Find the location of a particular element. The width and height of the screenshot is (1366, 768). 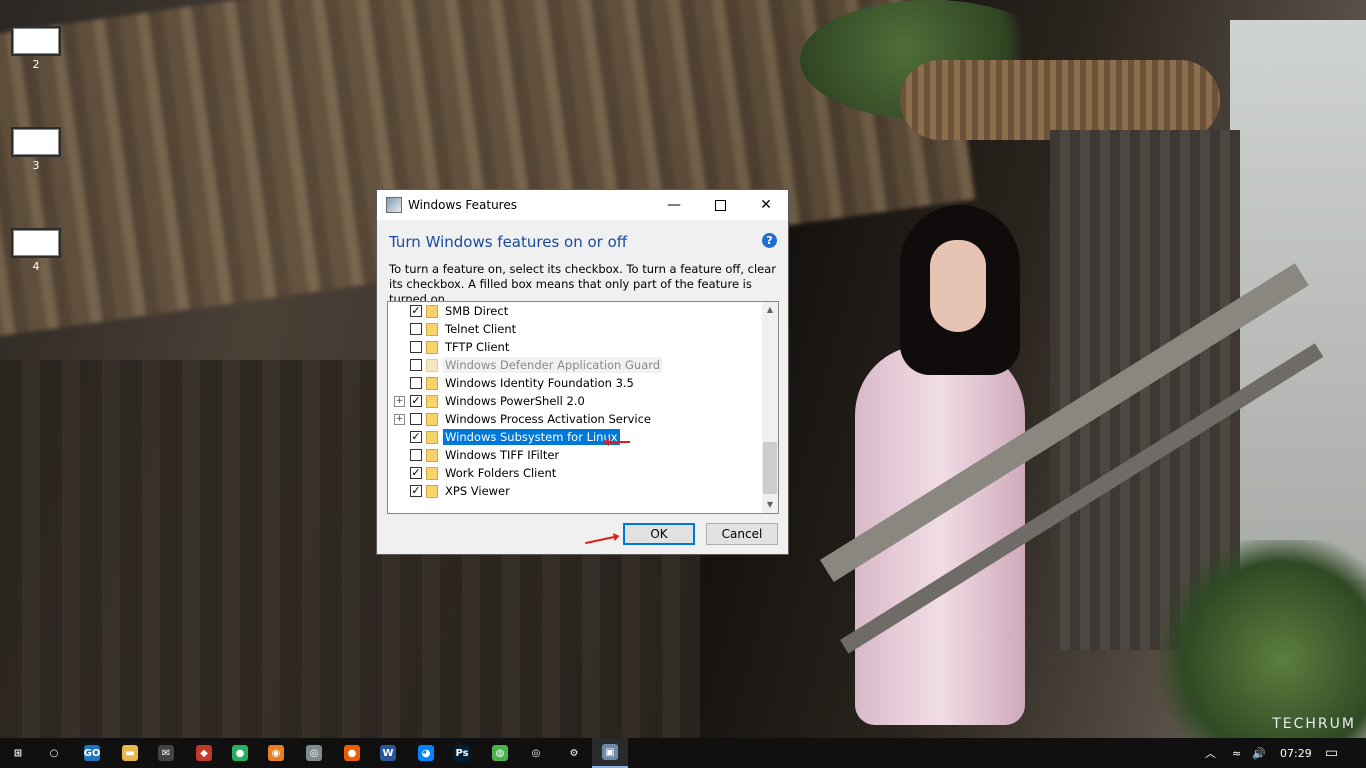

feature-row: ✓ Windows Subsystem for Linux is located at coordinates (575, 437).